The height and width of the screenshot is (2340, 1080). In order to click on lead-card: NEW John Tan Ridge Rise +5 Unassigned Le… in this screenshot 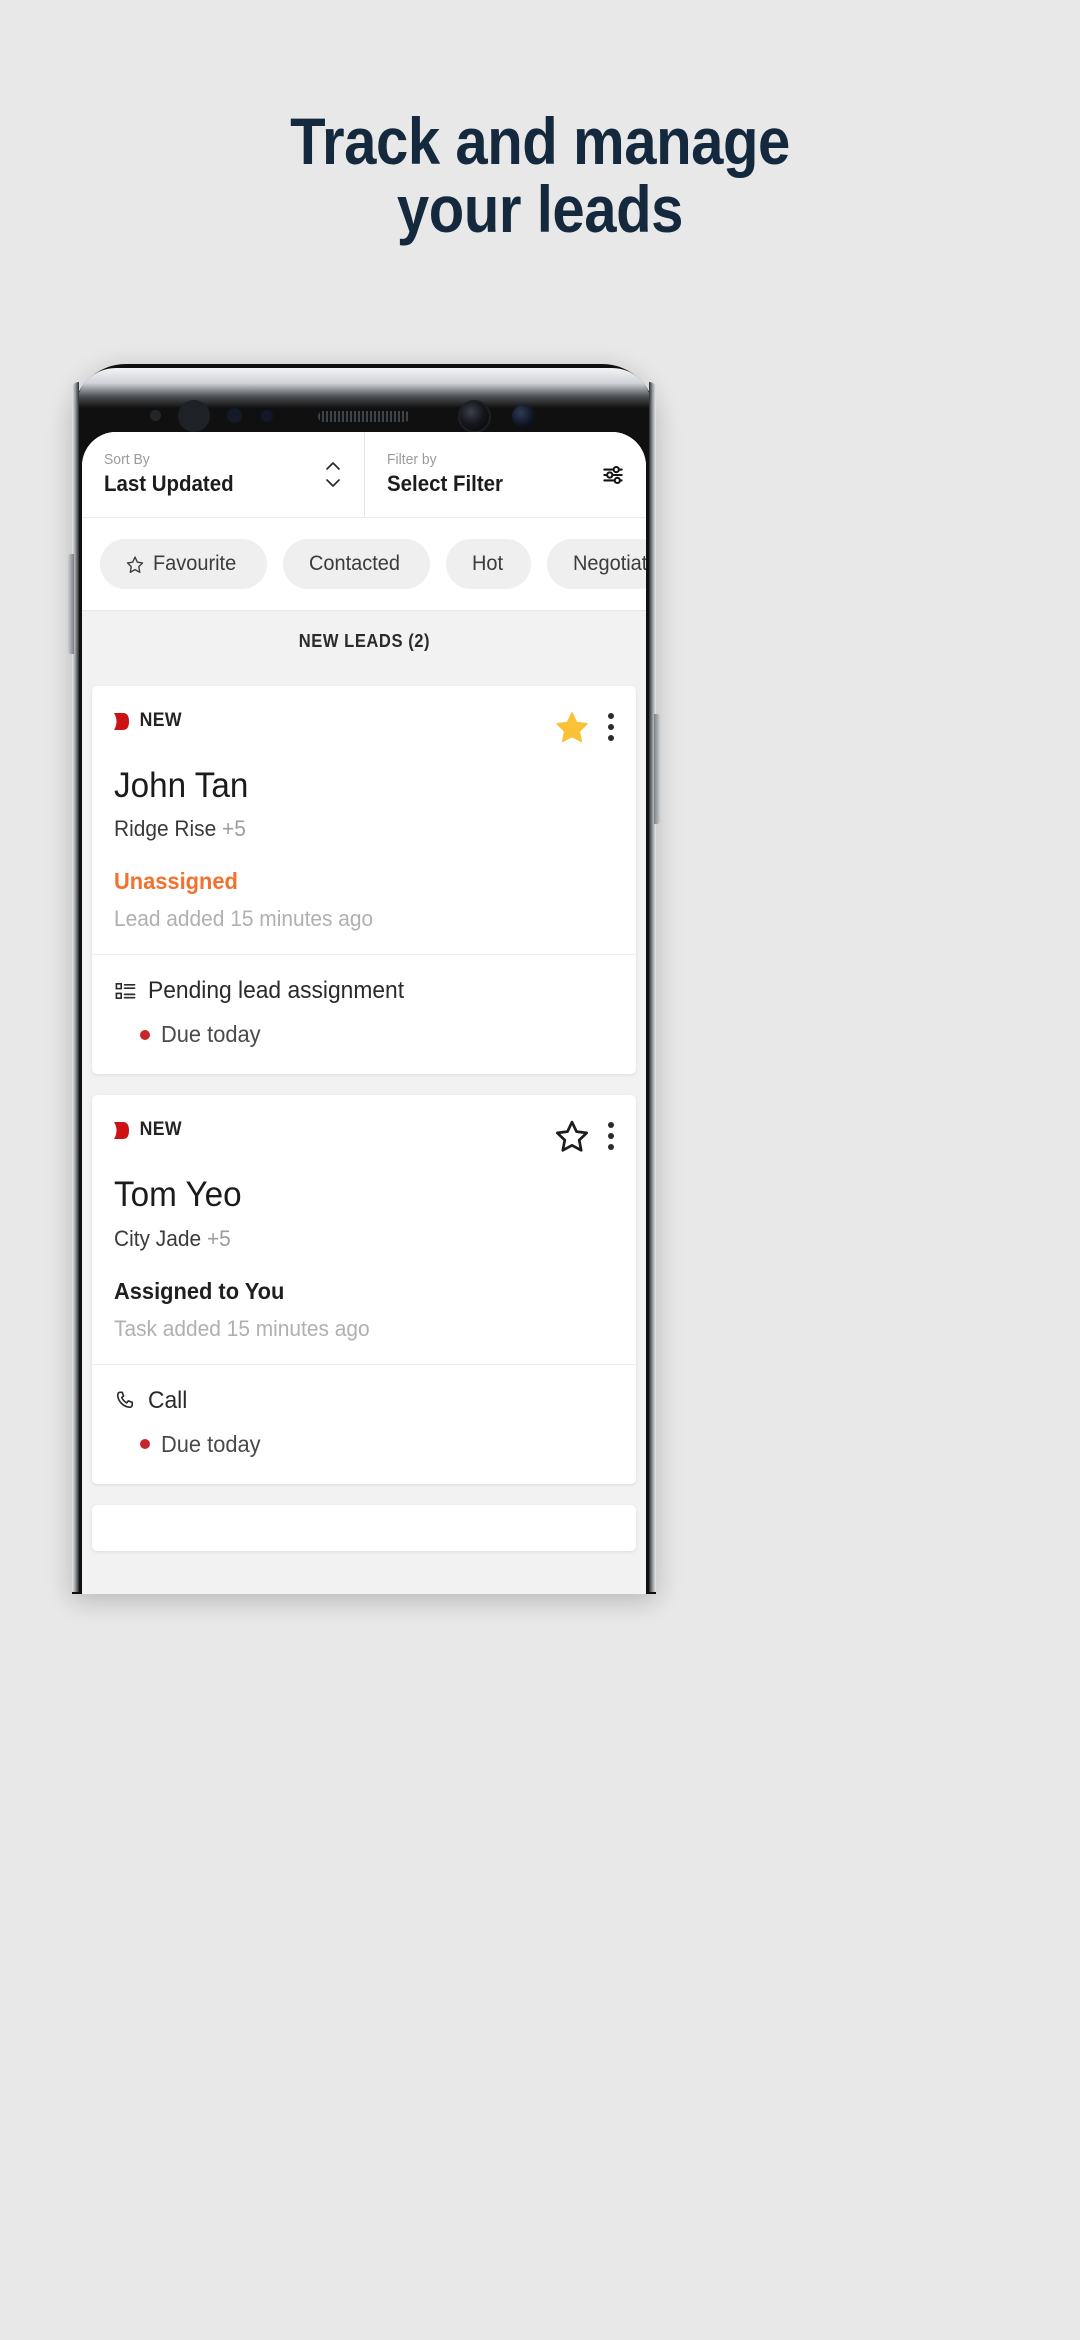, I will do `click(364, 880)`.